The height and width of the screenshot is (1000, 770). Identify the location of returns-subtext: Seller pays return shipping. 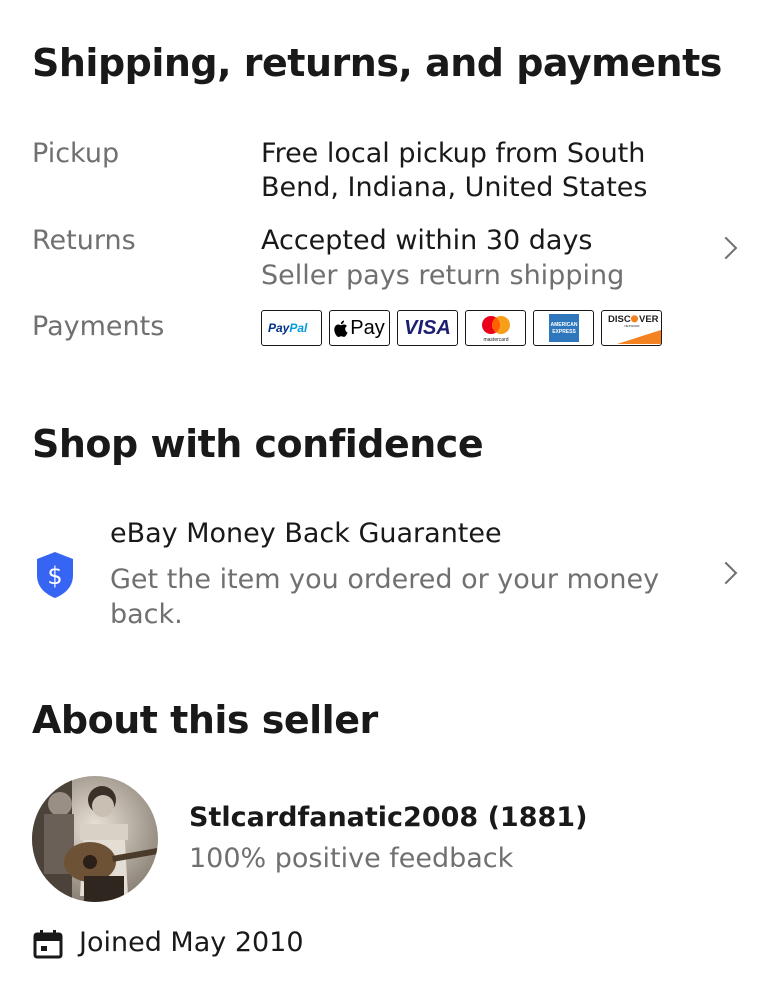
(443, 275).